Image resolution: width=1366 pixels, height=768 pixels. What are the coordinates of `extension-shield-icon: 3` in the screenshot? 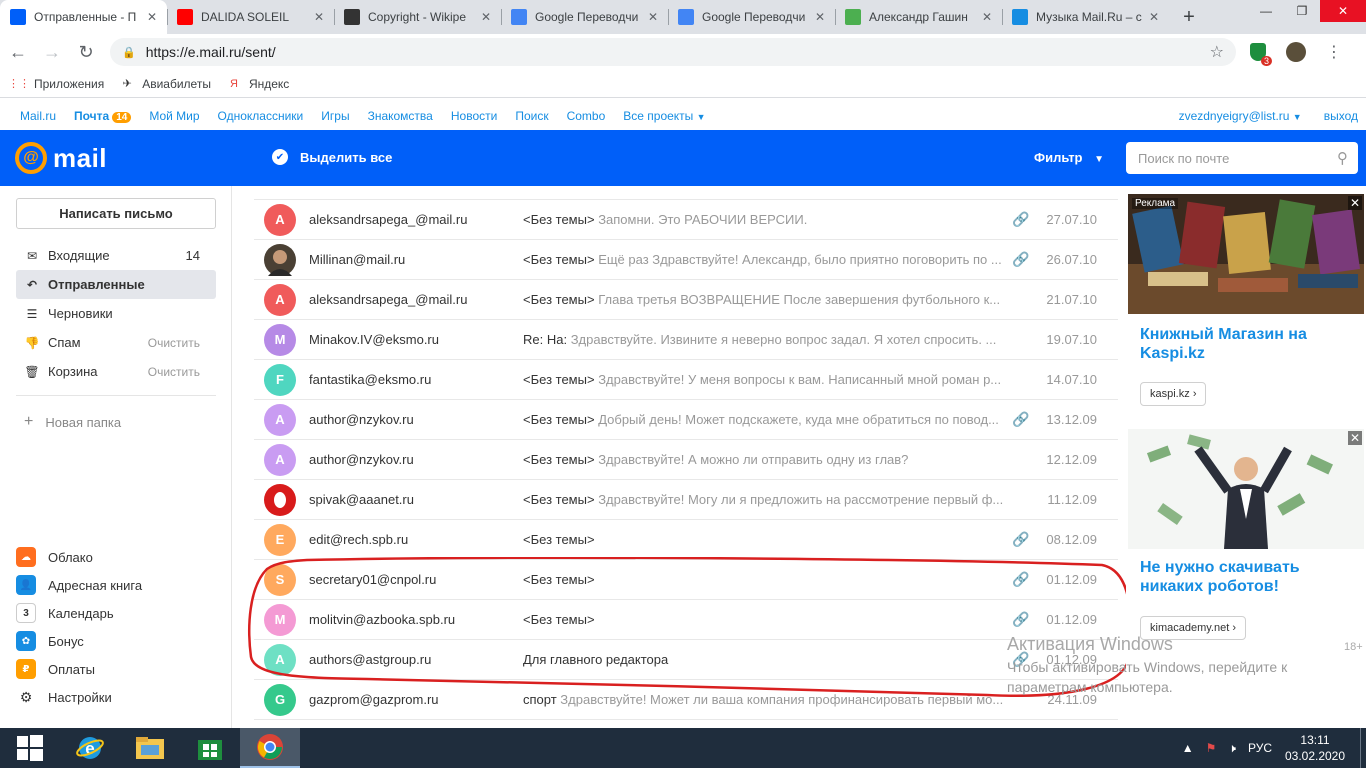 It's located at (1258, 52).